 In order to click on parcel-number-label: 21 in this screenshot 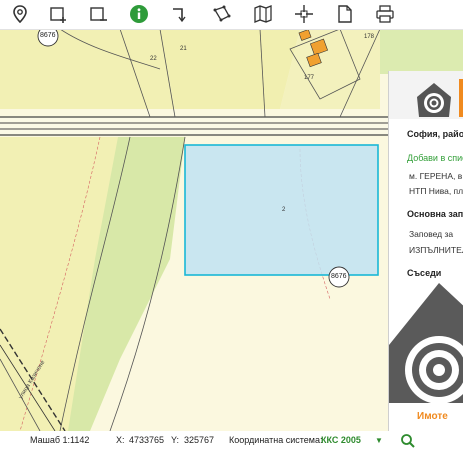, I will do `click(183, 49)`.